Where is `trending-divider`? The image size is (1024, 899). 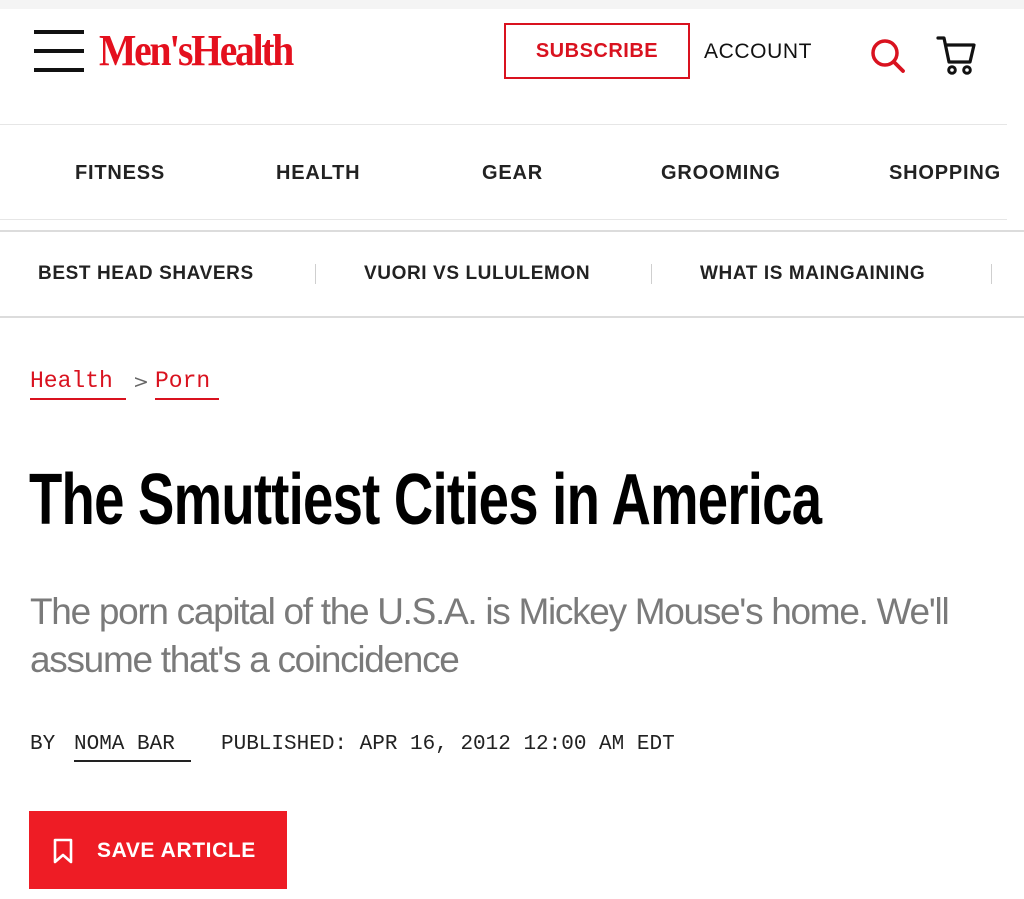
trending-divider is located at coordinates (512, 317).